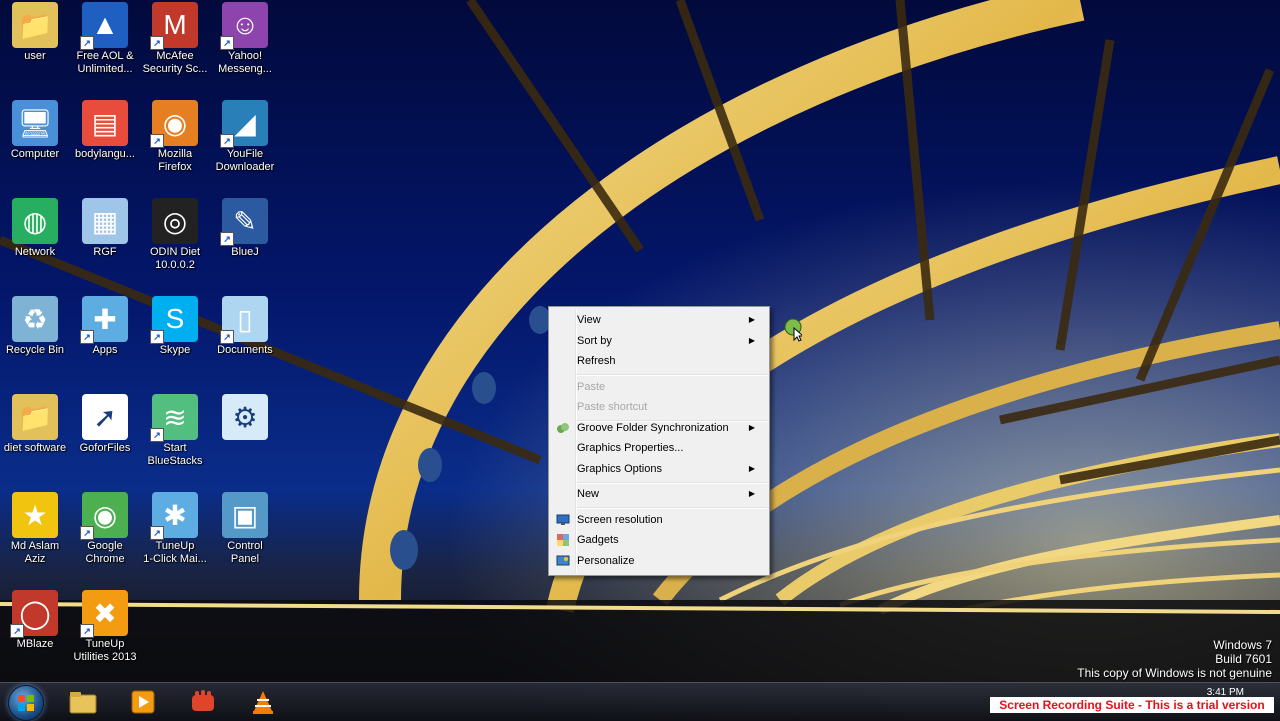  I want to click on desktop-icon: ◉ ↗ Google Chrome, so click(105, 529).